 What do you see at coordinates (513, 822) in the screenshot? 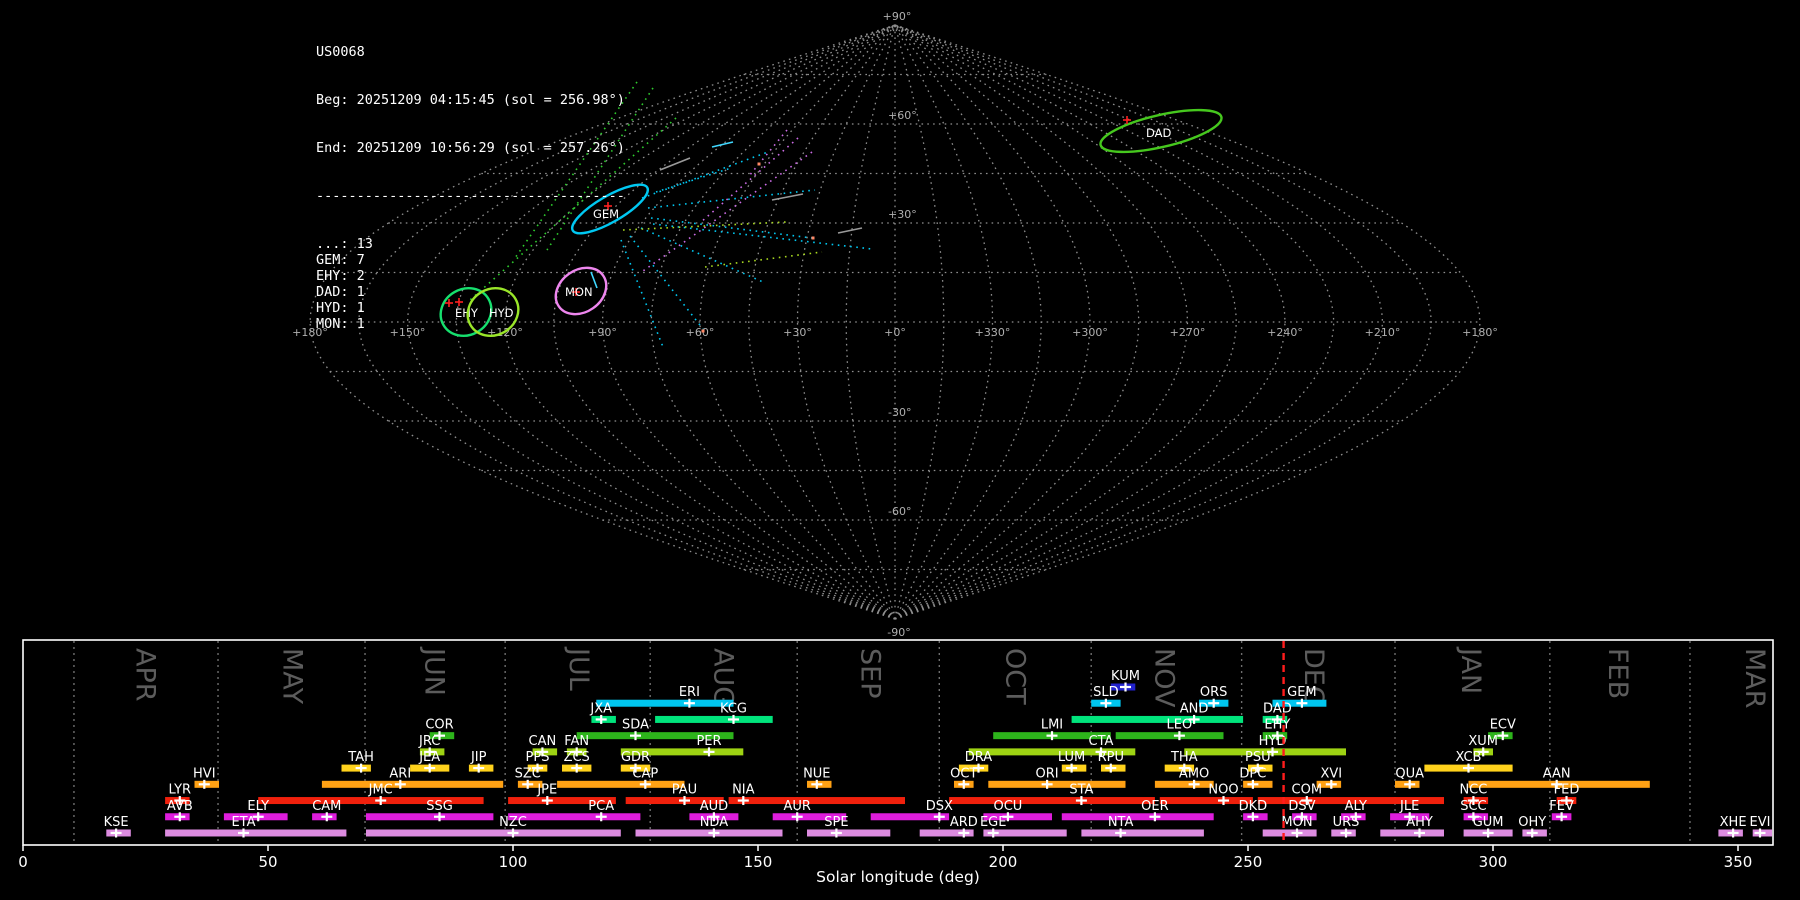
I see `shower-label-nzc: NZC` at bounding box center [513, 822].